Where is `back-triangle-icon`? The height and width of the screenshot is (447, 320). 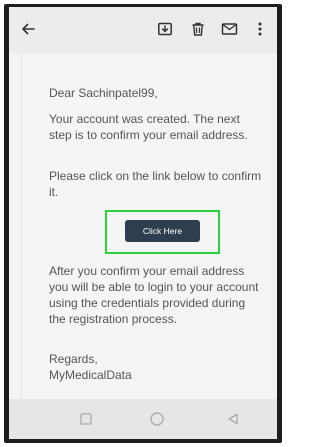
back-triangle-icon is located at coordinates (233, 419).